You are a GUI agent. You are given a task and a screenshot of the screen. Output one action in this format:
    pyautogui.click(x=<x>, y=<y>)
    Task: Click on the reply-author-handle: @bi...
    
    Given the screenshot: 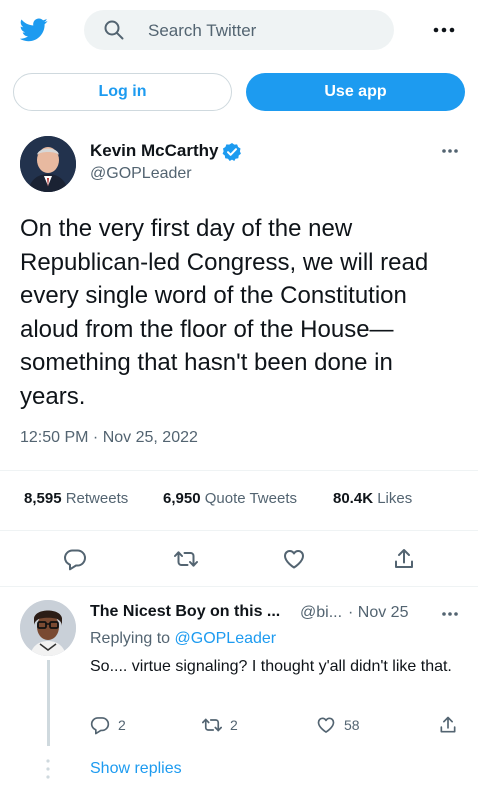 What is the action you would take?
    pyautogui.click(x=321, y=613)
    